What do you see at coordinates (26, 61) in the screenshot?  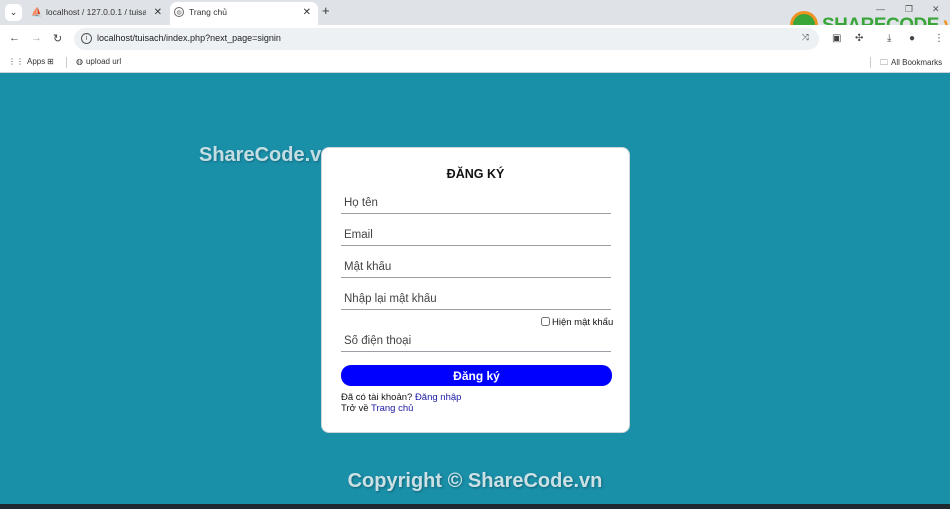 I see `bookmark-apps: ⋮⋮ Apps` at bounding box center [26, 61].